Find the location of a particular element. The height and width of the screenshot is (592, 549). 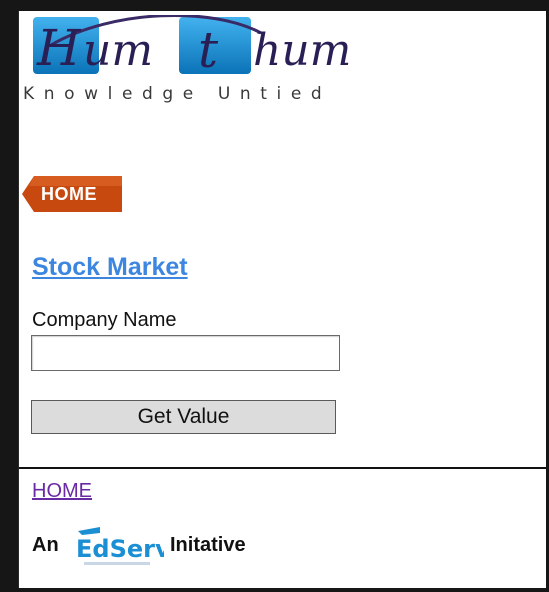

svg-text: hum is located at coordinates (302, 50).